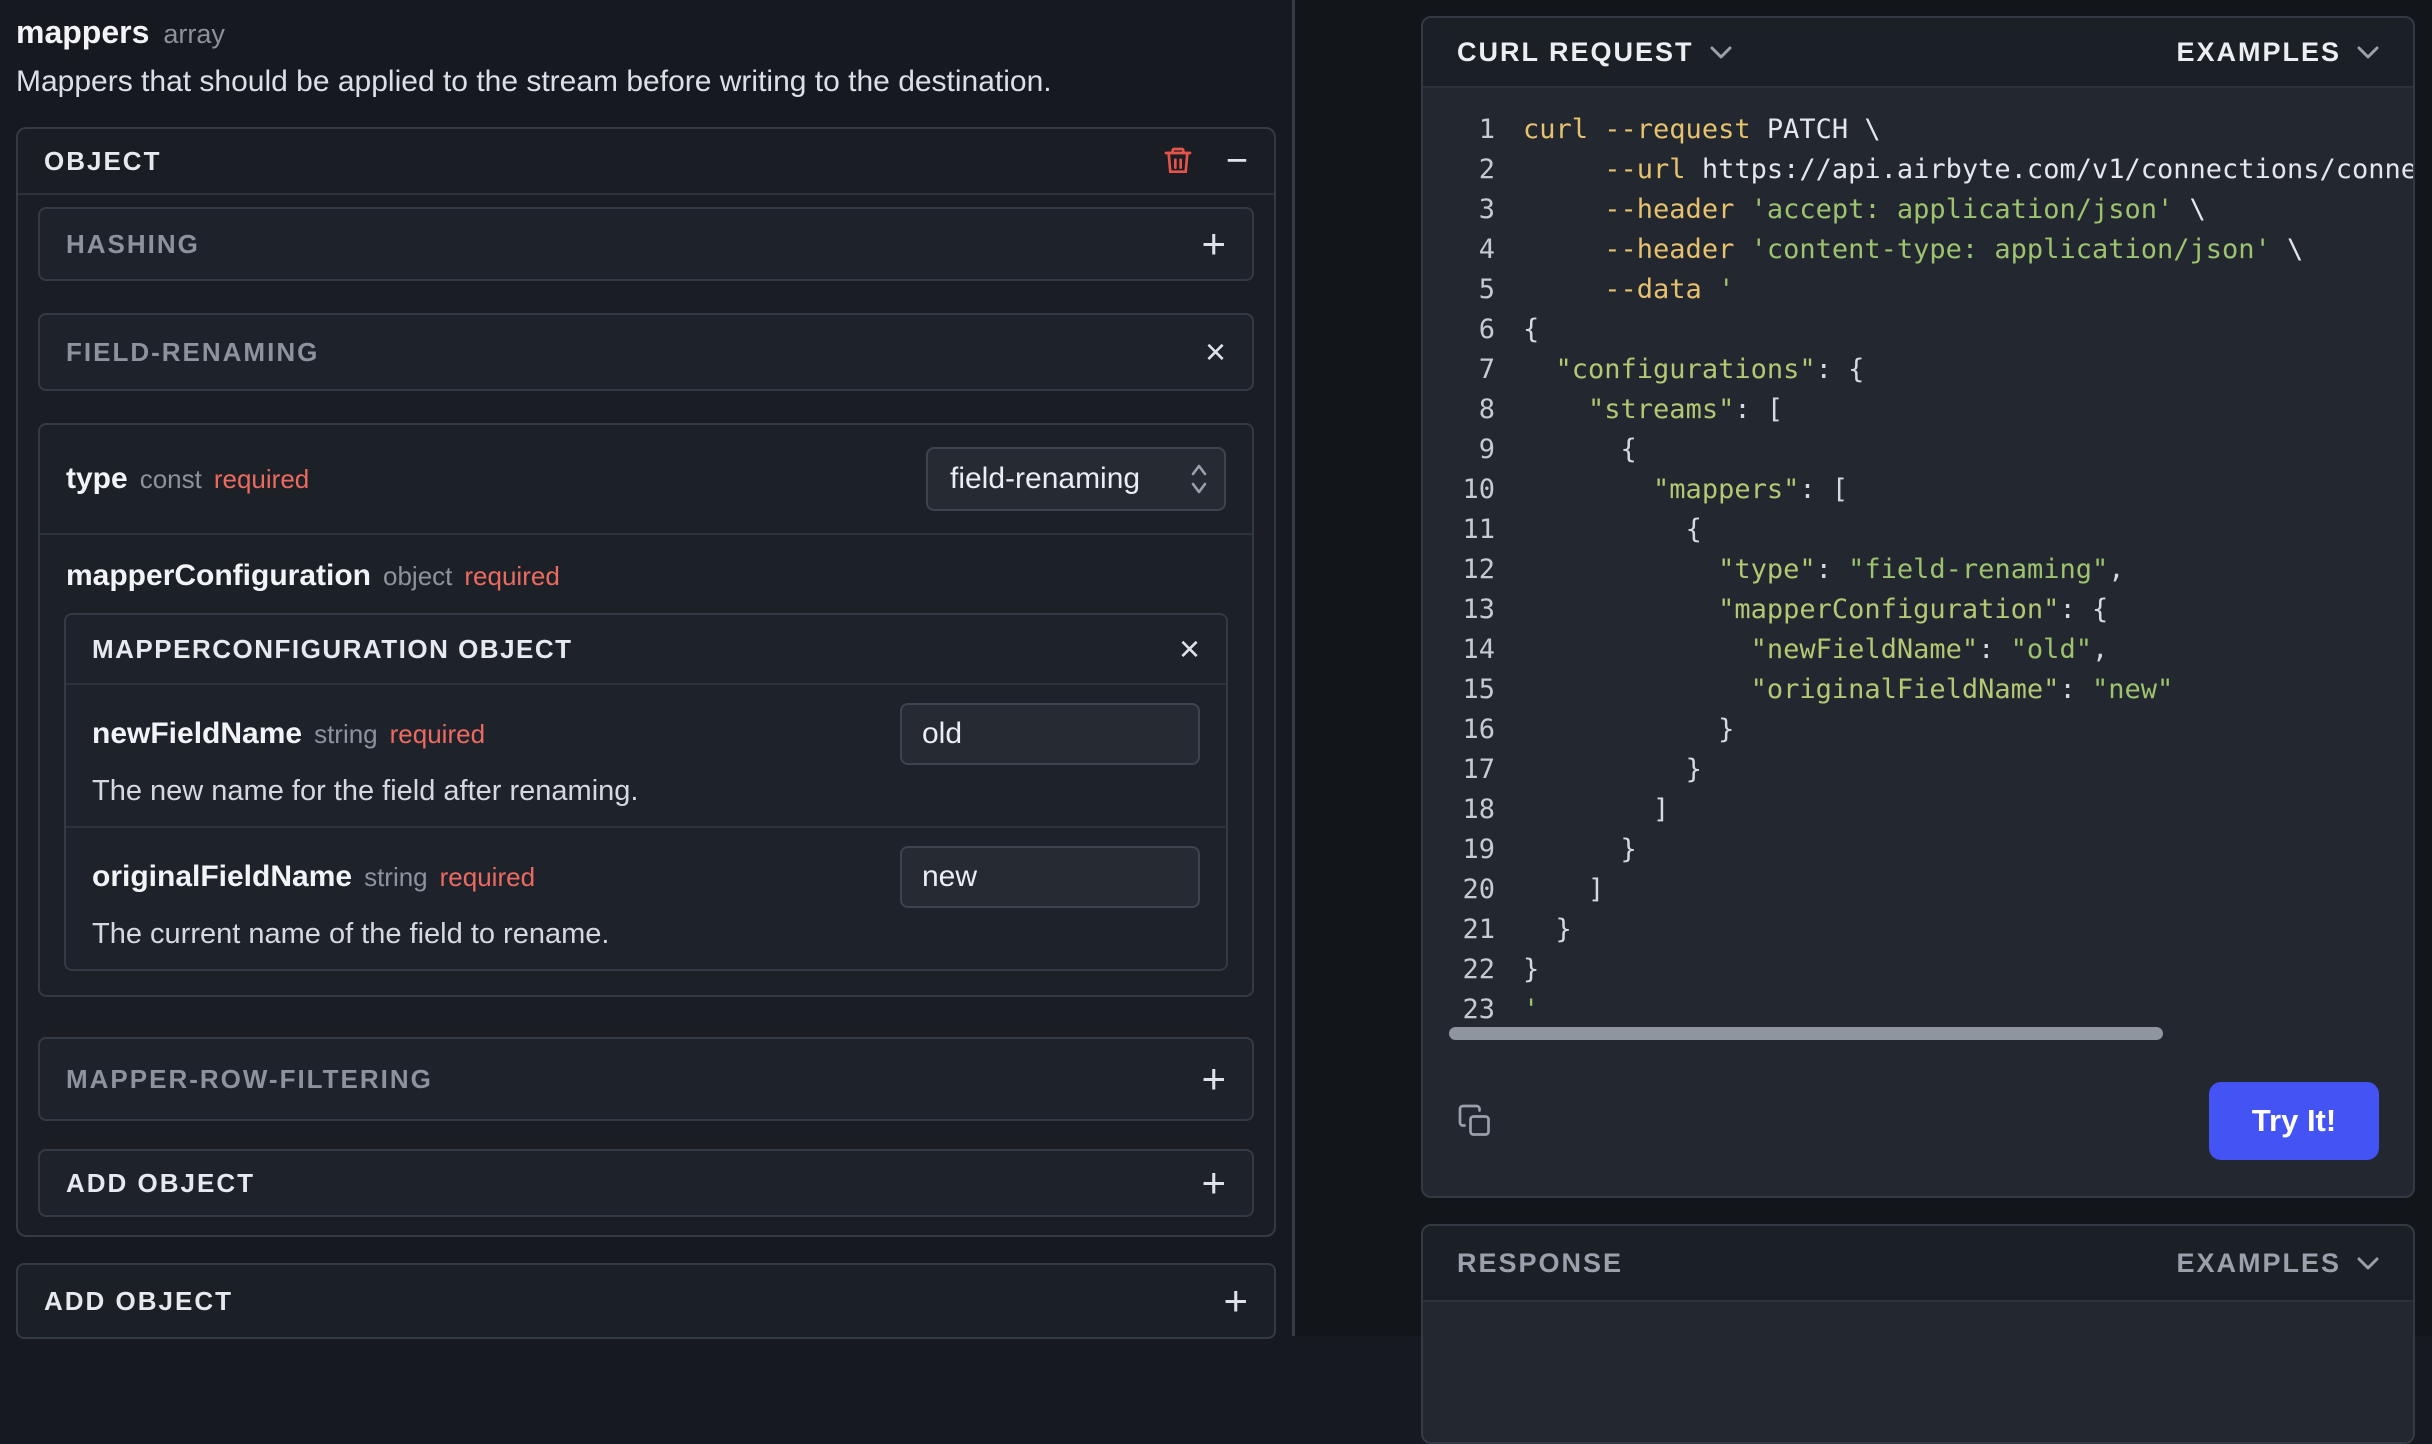  What do you see at coordinates (1931, 410) in the screenshot?
I see `code-line: 8 "streams": [` at bounding box center [1931, 410].